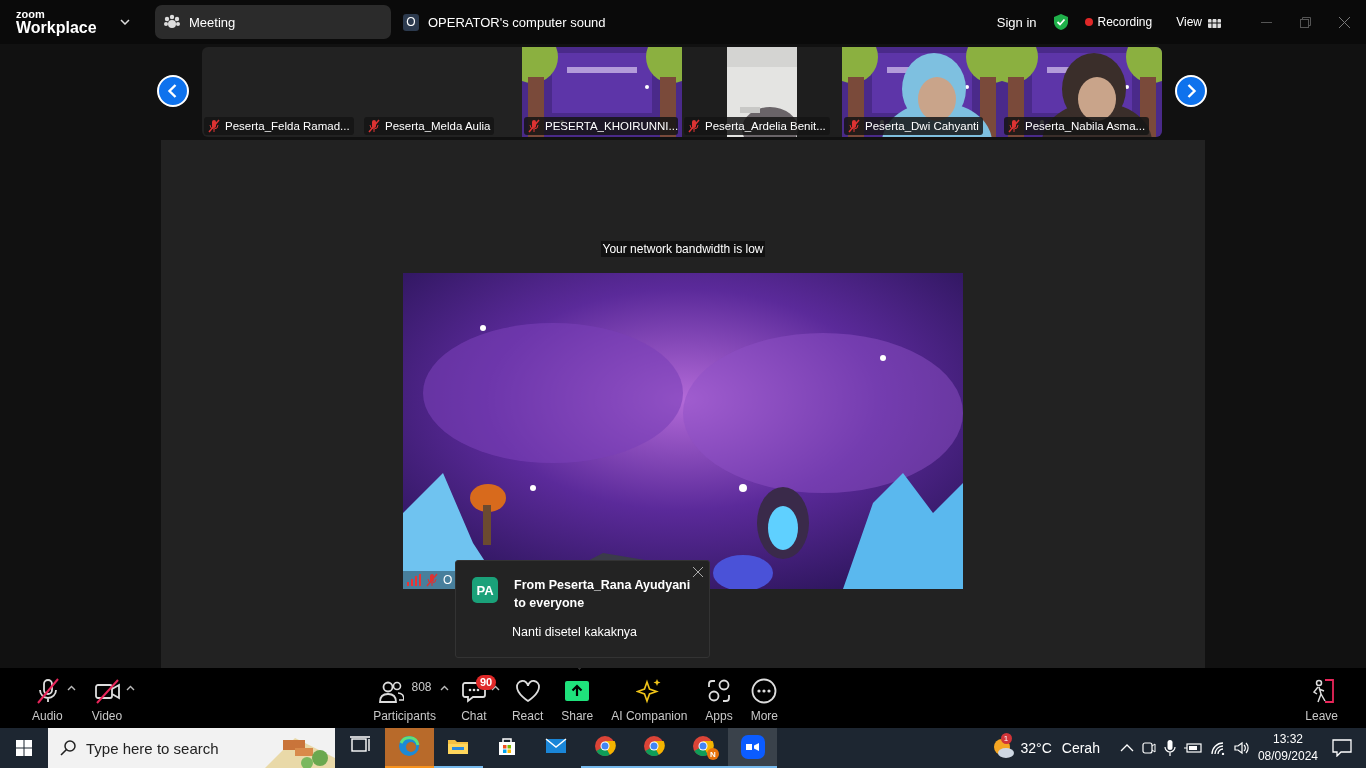 The height and width of the screenshot is (768, 1366). Describe the element at coordinates (1287, 756) in the screenshot. I see `clock-date: 08/09/2024` at that location.